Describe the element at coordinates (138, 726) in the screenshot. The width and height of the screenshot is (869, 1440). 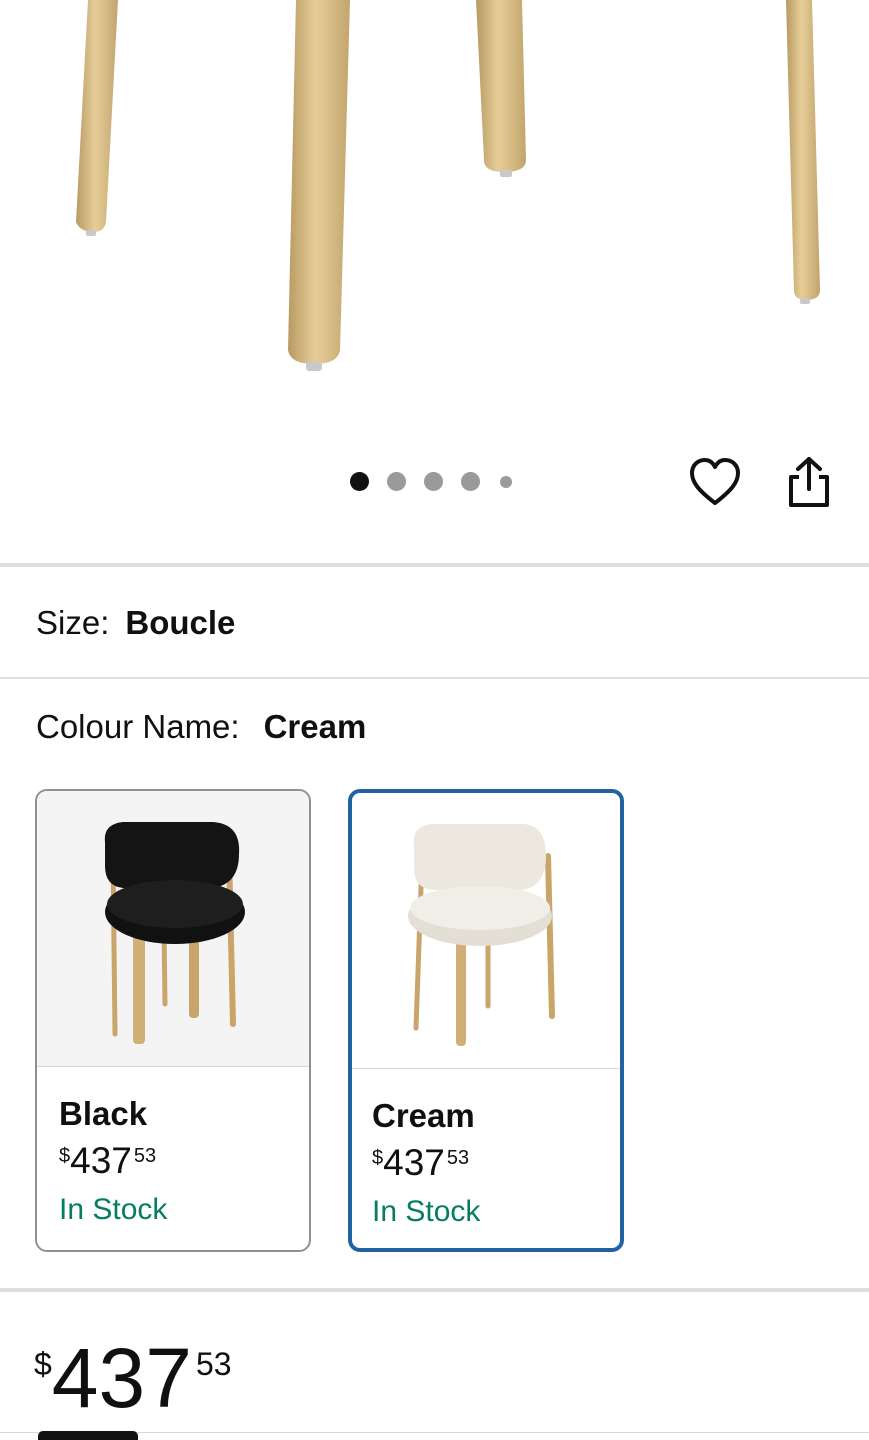
I see `colour-label: Colour Name:` at that location.